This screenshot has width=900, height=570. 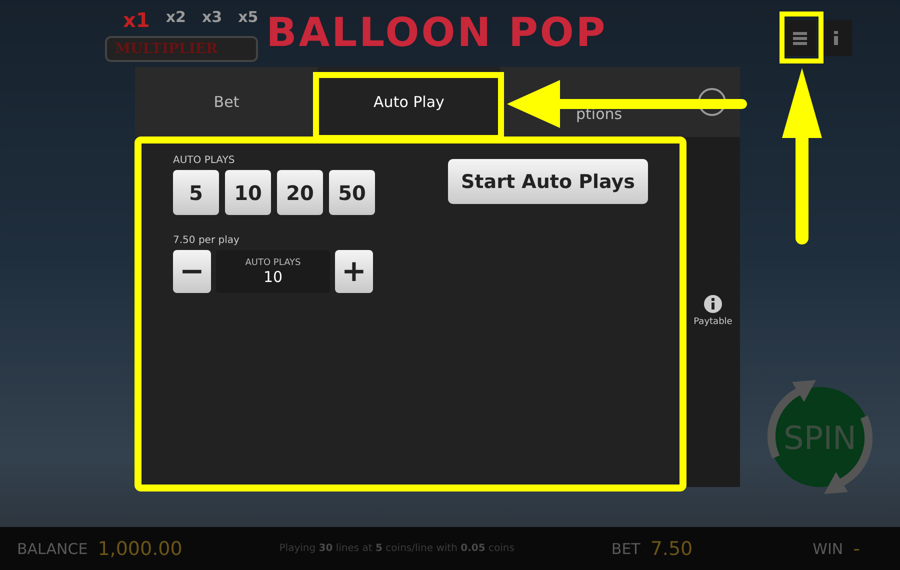 I want to click on auto-plays-label: AUTO PLAYS, so click(x=204, y=160).